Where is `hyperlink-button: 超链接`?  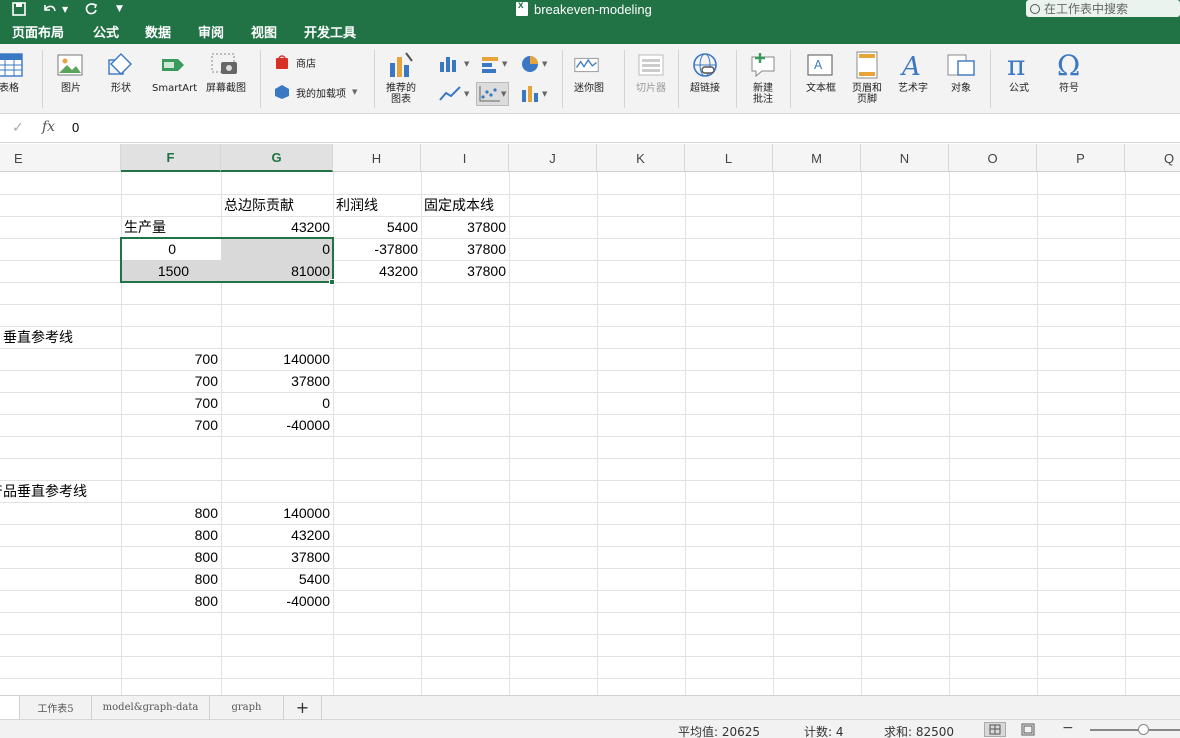 hyperlink-button: 超链接 is located at coordinates (705, 72).